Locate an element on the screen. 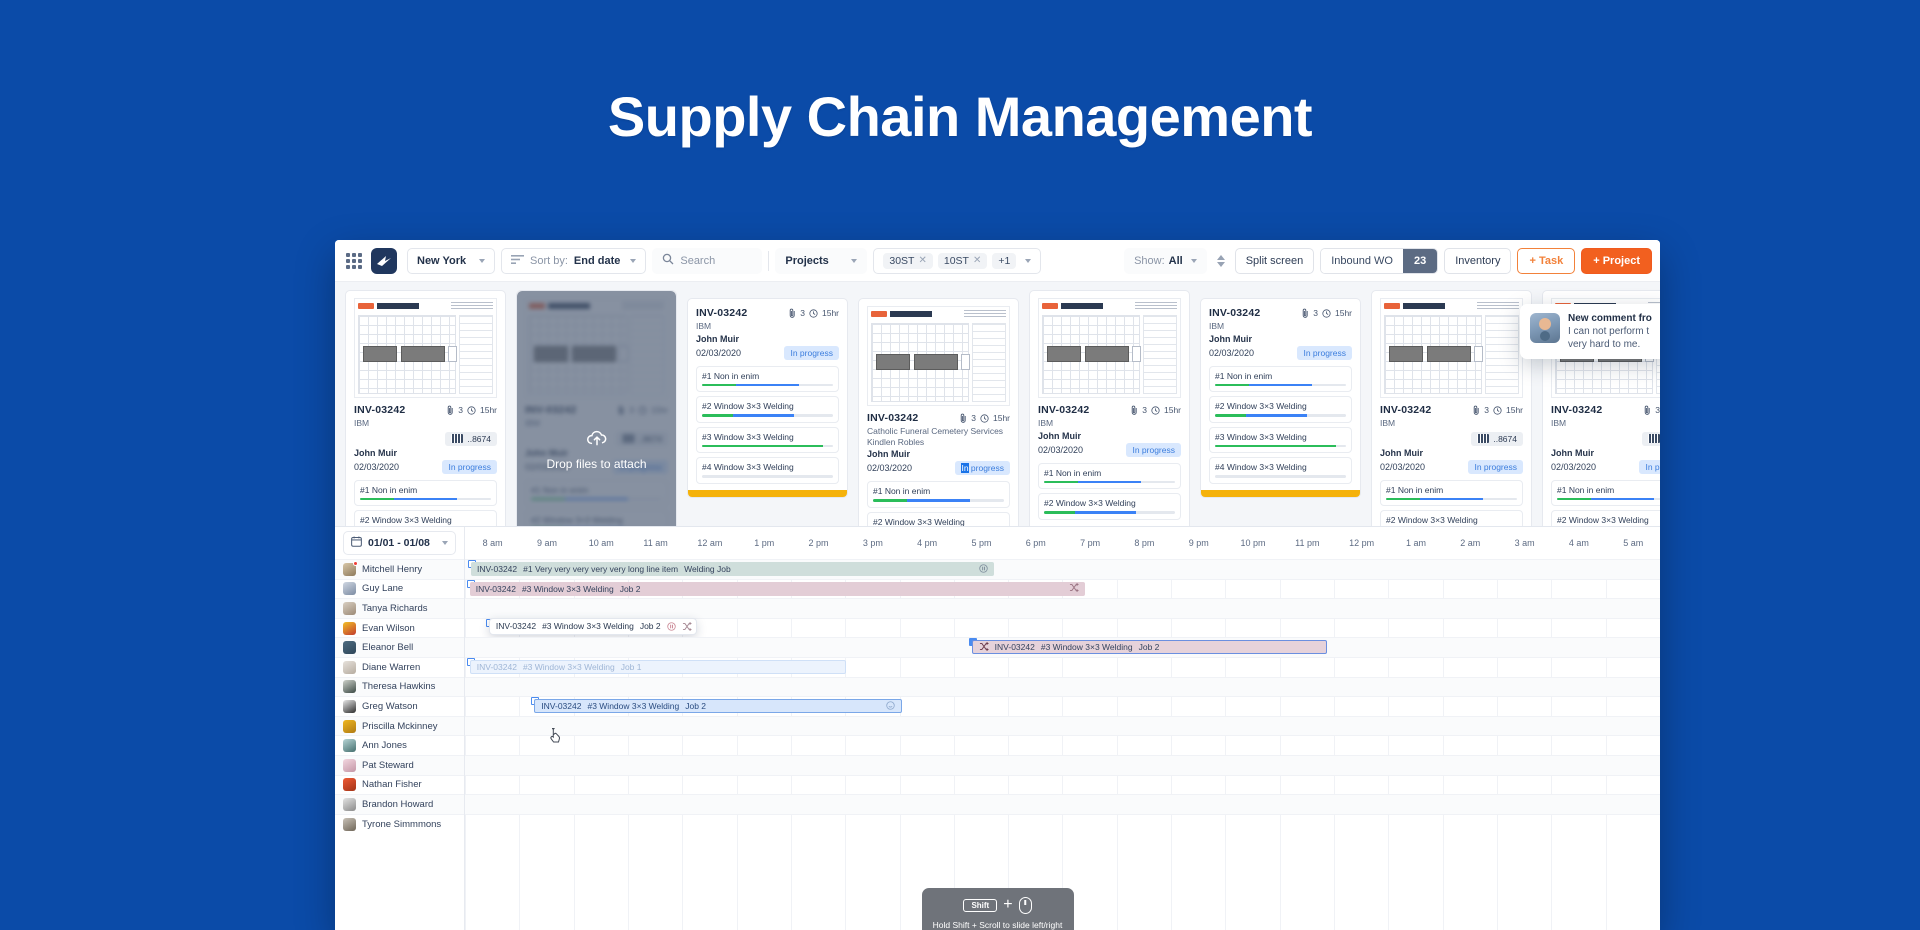 This screenshot has height=930, width=1920. inbound-wo-count: 23 is located at coordinates (1420, 260).